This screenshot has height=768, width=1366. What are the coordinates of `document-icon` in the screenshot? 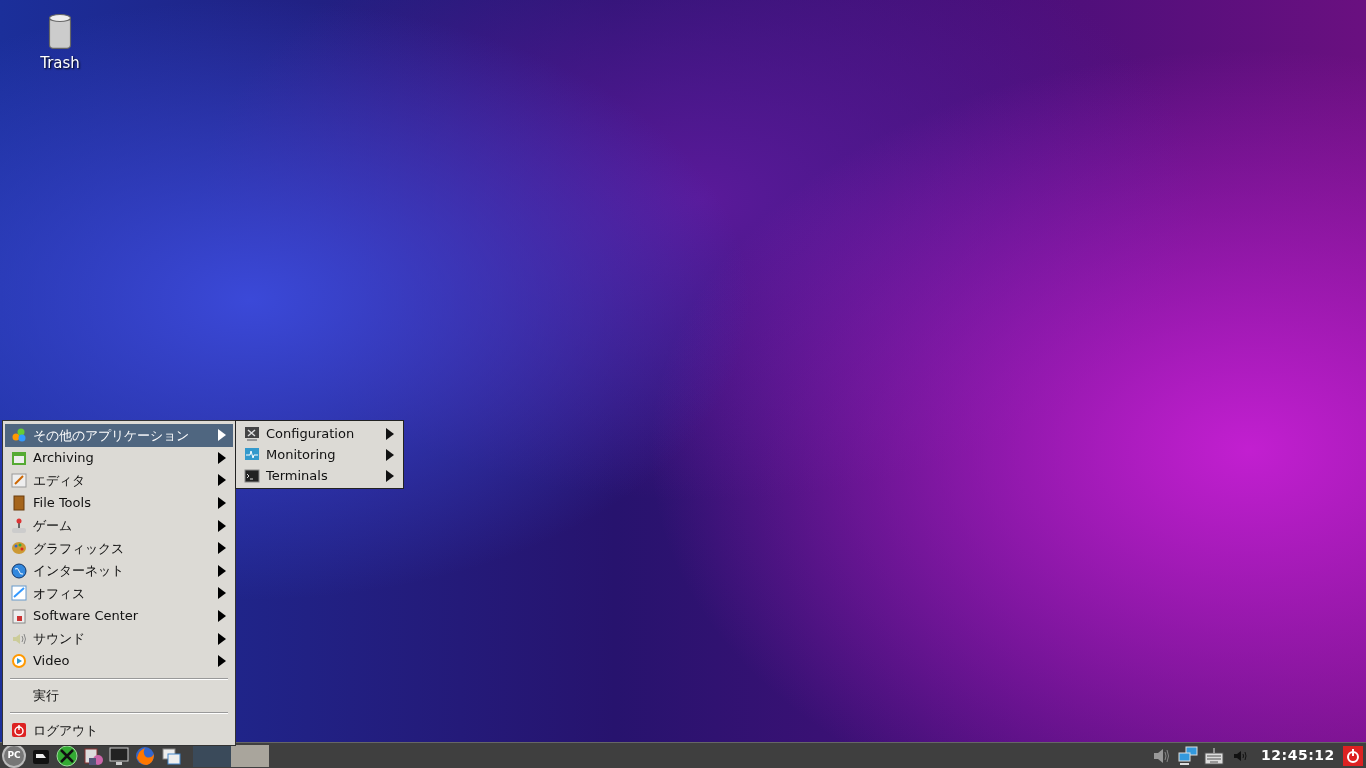 It's located at (19, 593).